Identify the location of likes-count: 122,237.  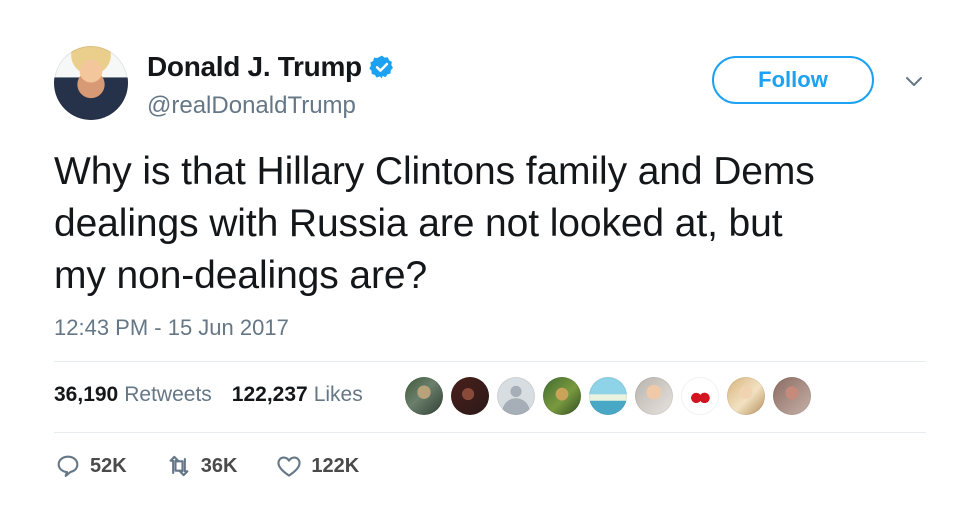
(270, 395).